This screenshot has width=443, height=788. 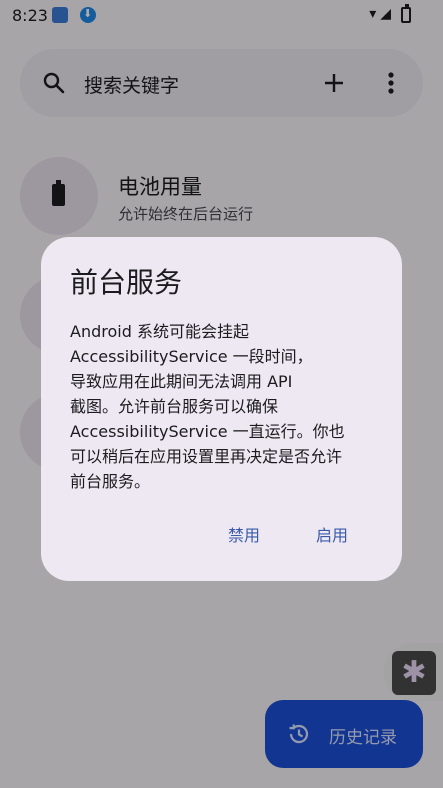 What do you see at coordinates (126, 282) in the screenshot?
I see `dialog-title: 前台服务` at bounding box center [126, 282].